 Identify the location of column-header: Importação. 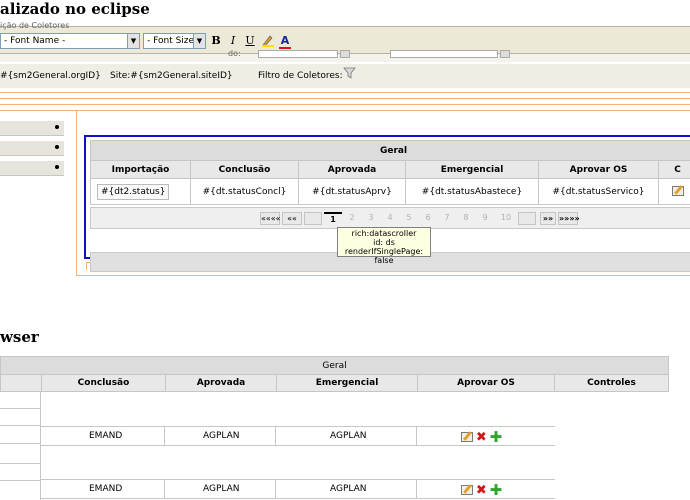
(140, 169).